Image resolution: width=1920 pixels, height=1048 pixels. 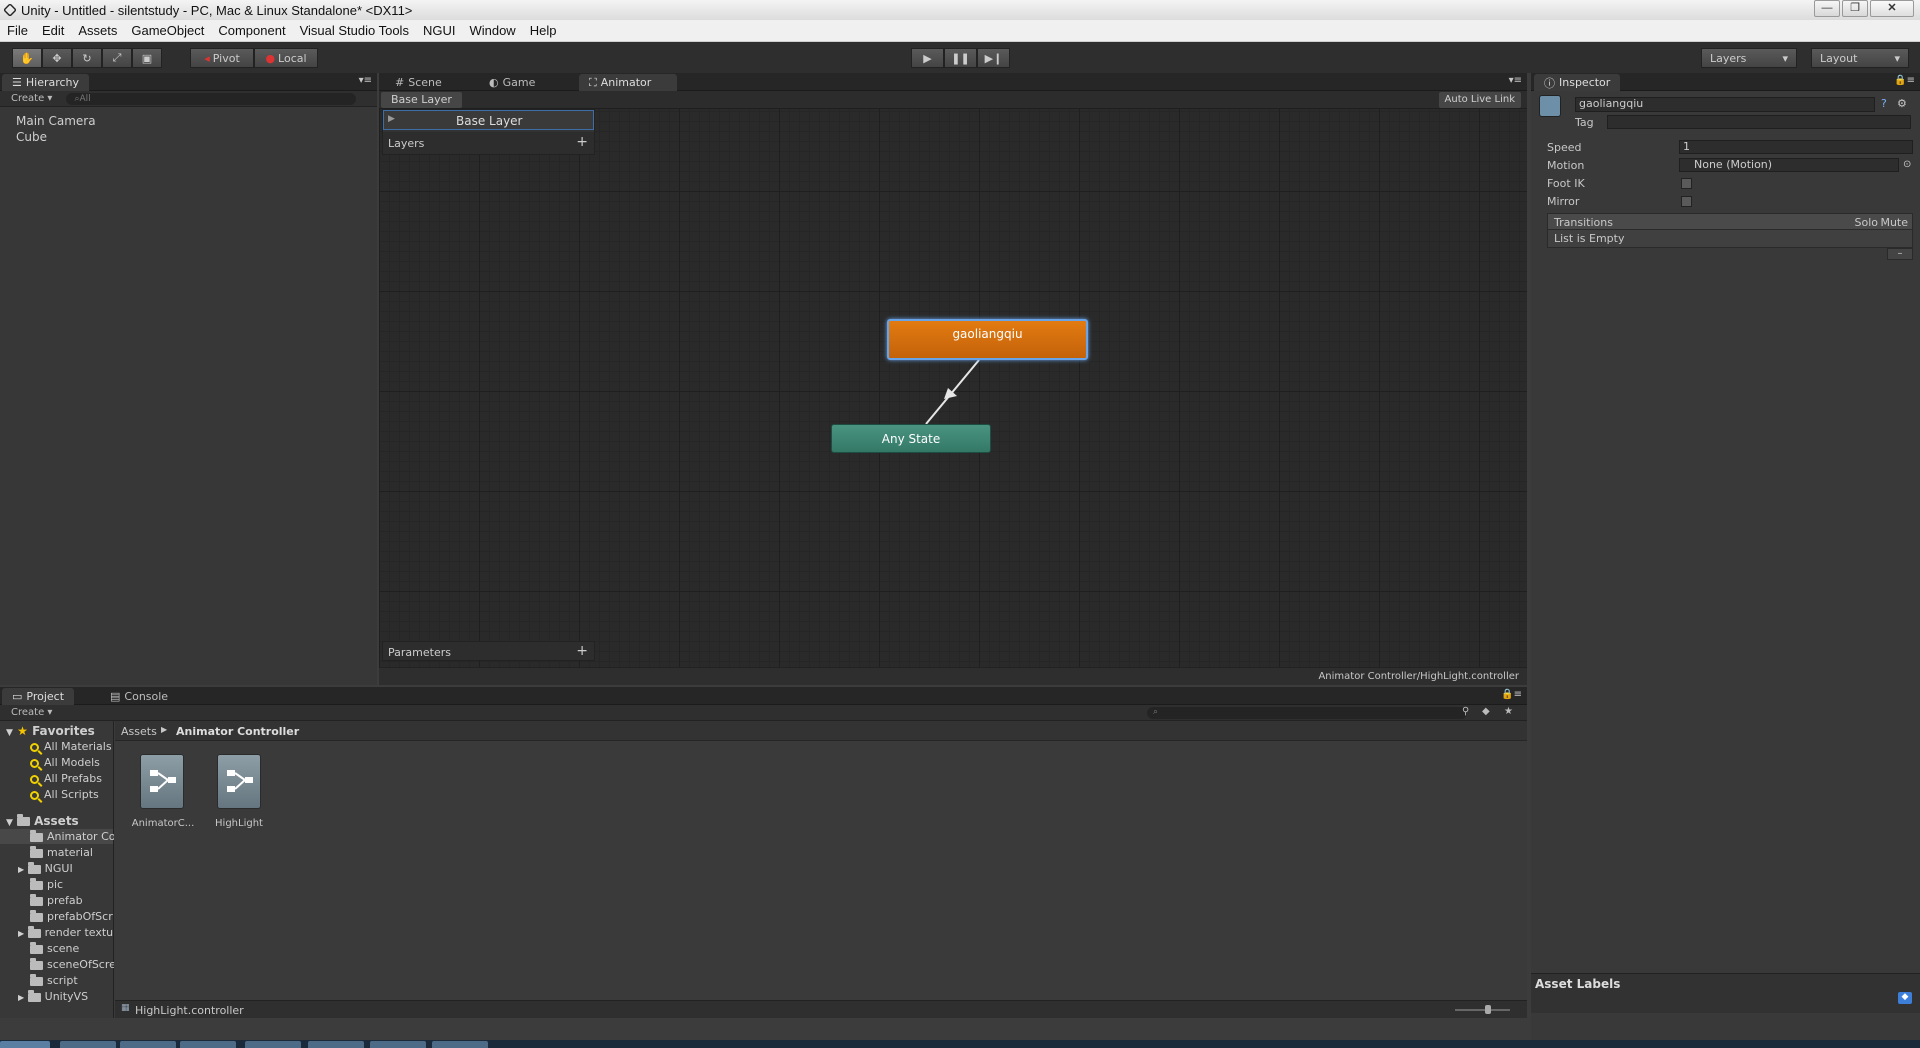 What do you see at coordinates (1577, 82) in the screenshot?
I see `tab-inspector: ⓘ Inspector` at bounding box center [1577, 82].